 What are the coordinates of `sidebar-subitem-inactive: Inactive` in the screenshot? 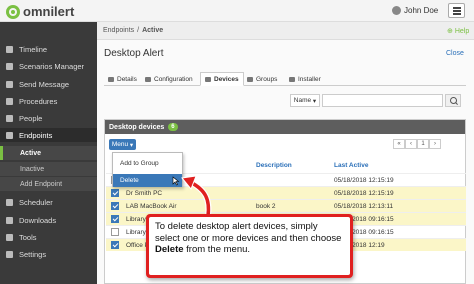 It's located at (48, 169).